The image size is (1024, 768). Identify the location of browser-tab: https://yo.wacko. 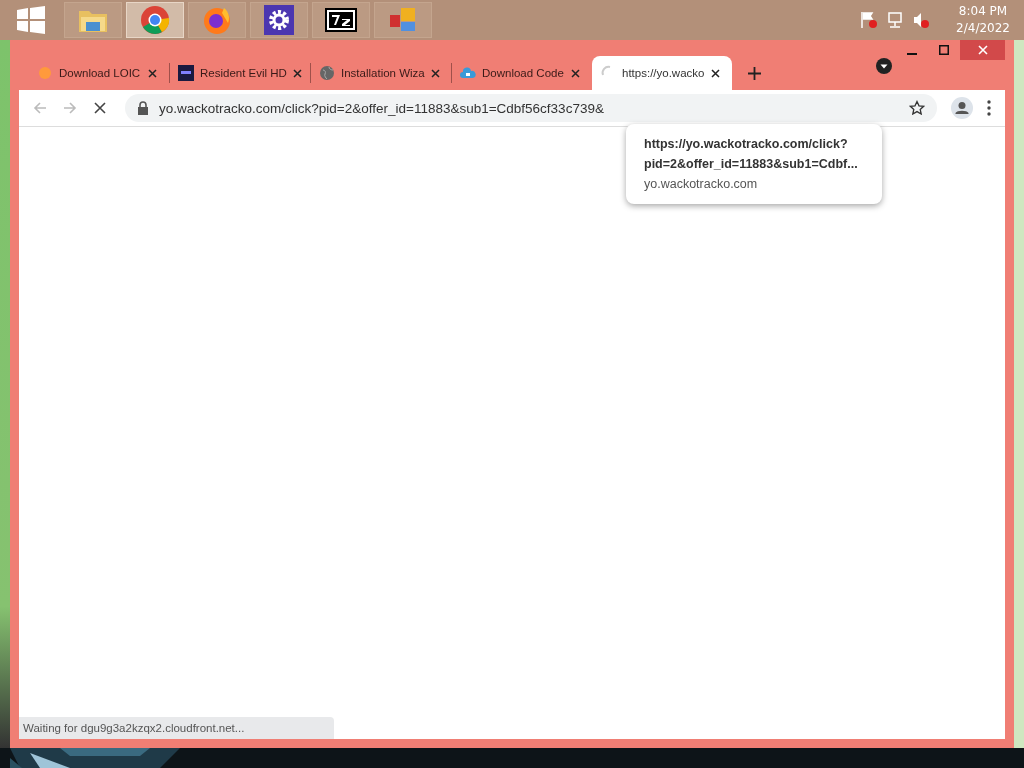
(662, 73).